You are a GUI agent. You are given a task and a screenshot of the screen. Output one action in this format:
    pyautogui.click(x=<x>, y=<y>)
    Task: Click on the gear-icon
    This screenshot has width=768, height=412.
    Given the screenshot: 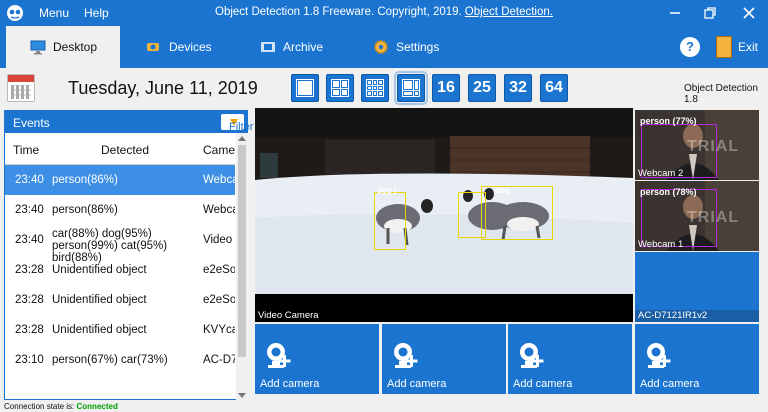 What is the action you would take?
    pyautogui.click(x=381, y=47)
    